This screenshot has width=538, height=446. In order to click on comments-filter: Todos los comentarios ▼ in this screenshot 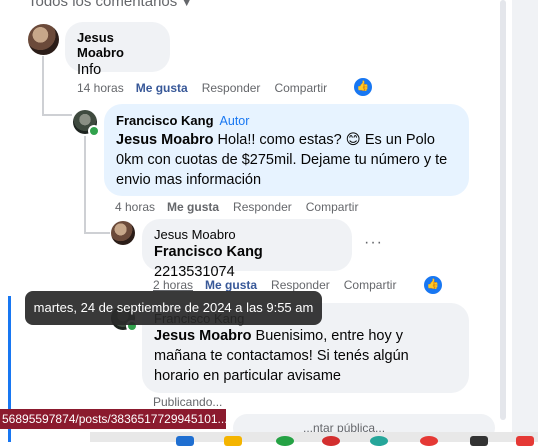, I will do `click(110, 5)`.